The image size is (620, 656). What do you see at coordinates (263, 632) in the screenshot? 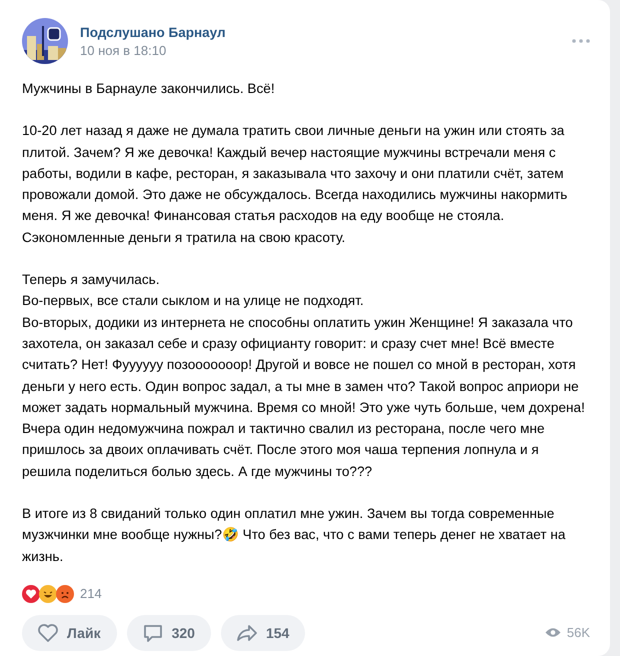
I see `share-button: 154` at bounding box center [263, 632].